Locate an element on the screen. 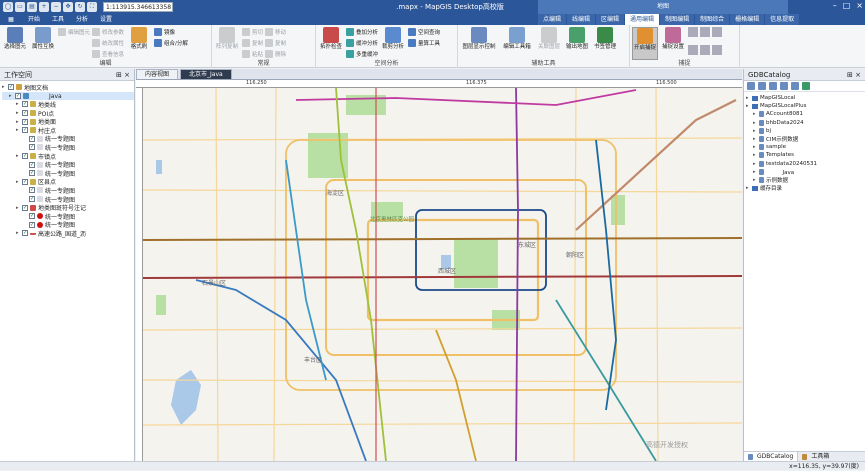  unify-attr-button: 统改属性 is located at coordinates (108, 43).